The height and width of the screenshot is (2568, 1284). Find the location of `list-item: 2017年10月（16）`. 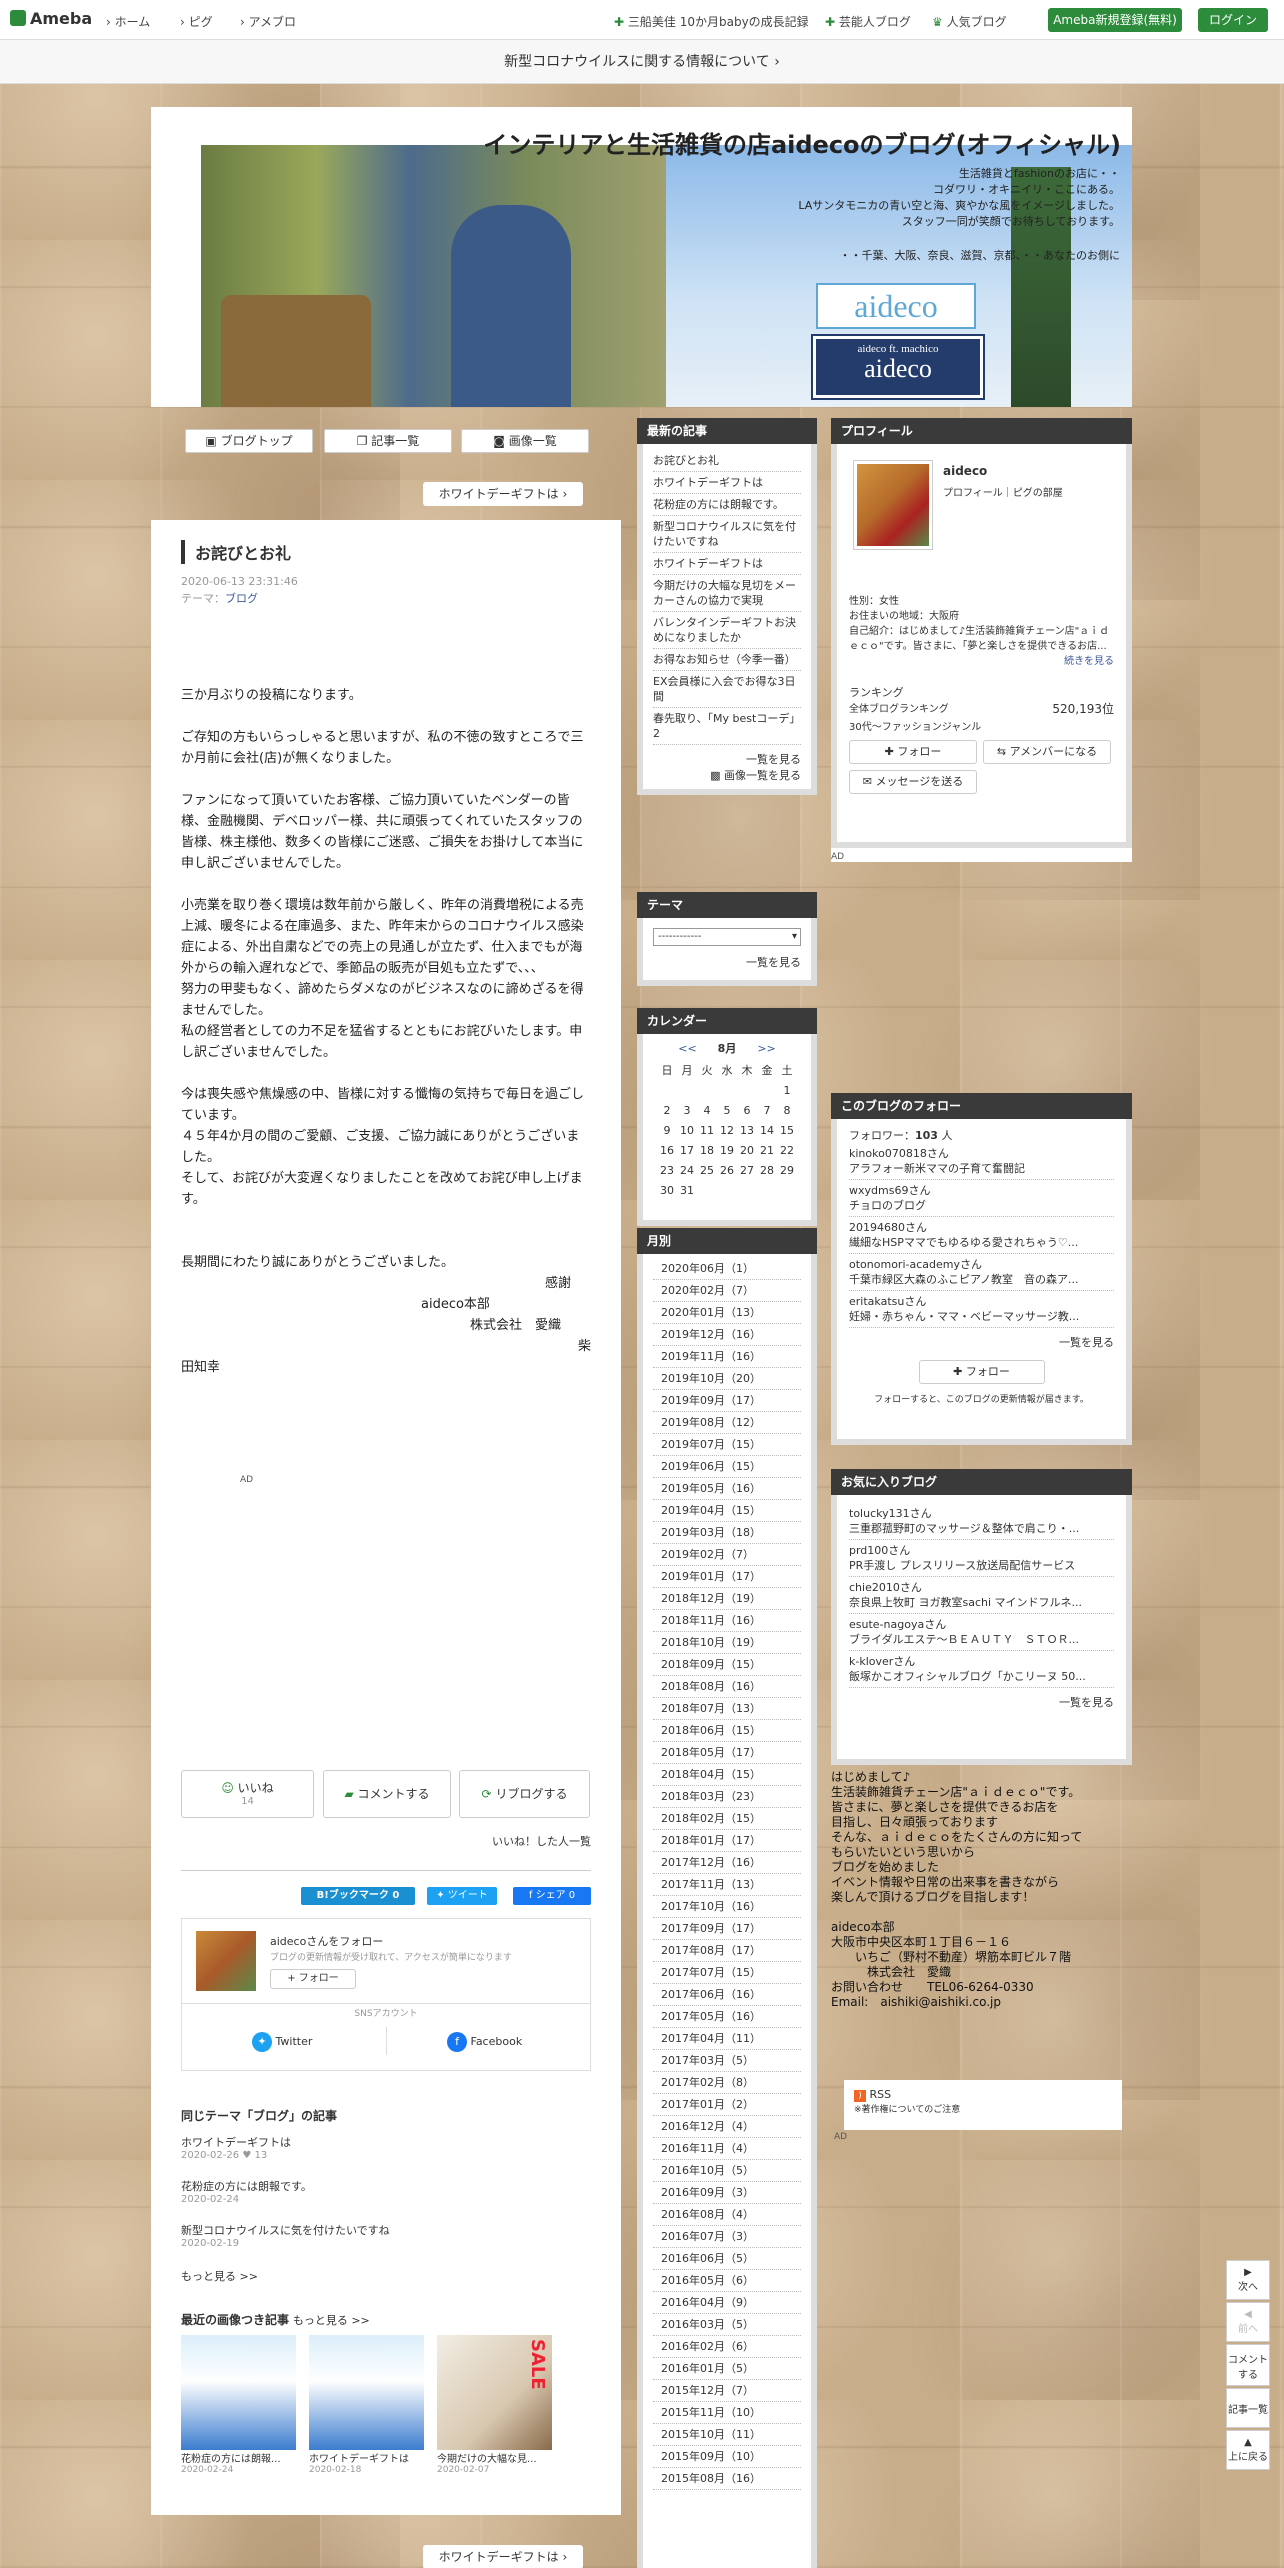

list-item: 2017年10月（16） is located at coordinates (727, 1907).